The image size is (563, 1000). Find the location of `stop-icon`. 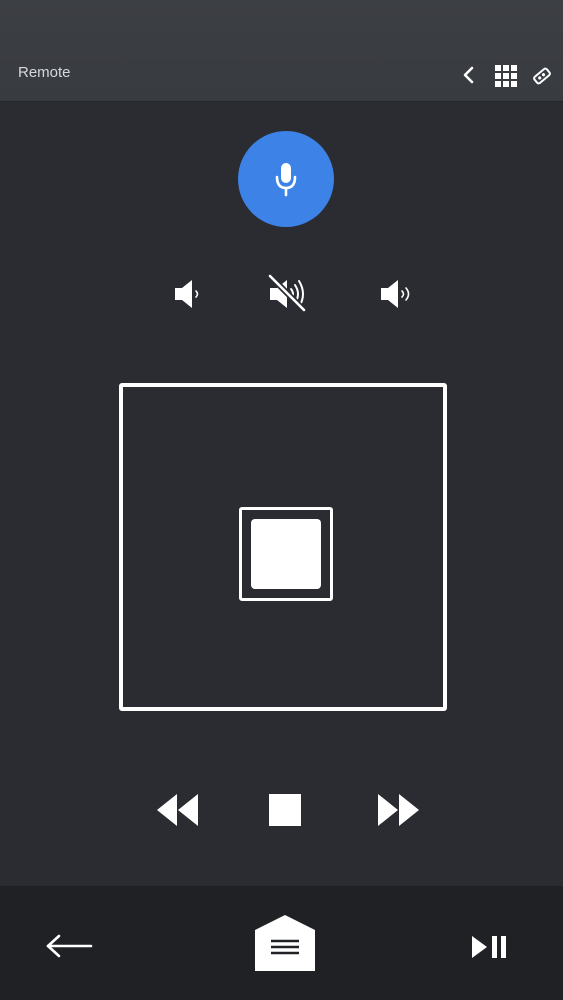

stop-icon is located at coordinates (285, 810).